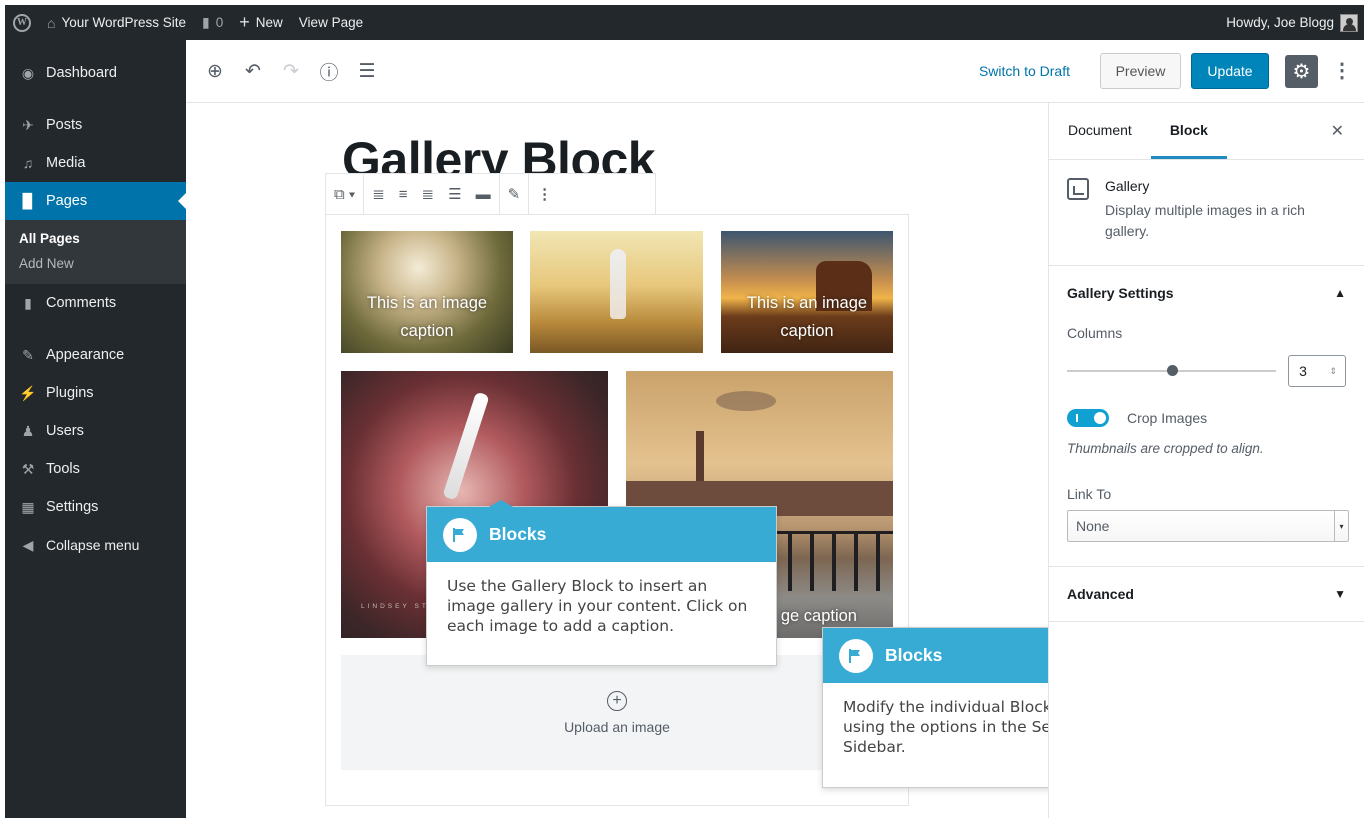 The image size is (1369, 818). What do you see at coordinates (95, 507) in the screenshot?
I see `sidebar-item-settings: ▦ Settings` at bounding box center [95, 507].